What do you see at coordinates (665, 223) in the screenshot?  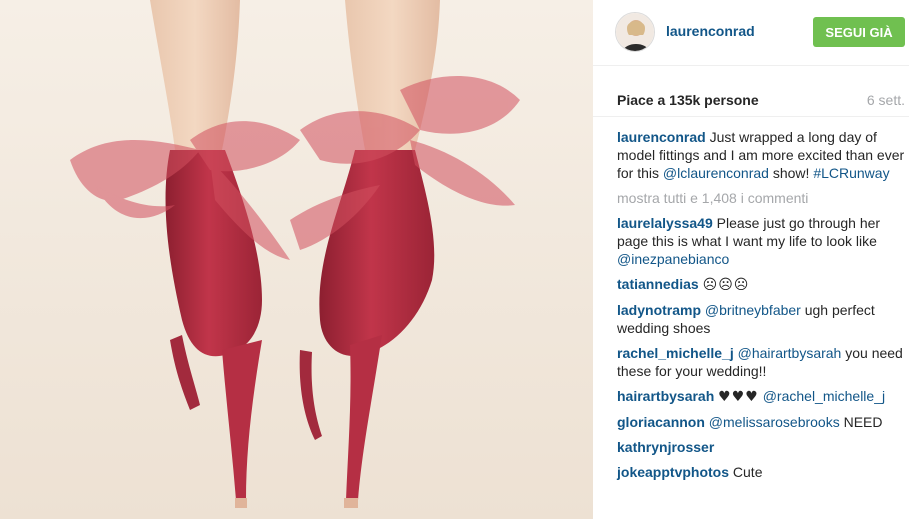 I see `comment-username: laurelalyssa49` at bounding box center [665, 223].